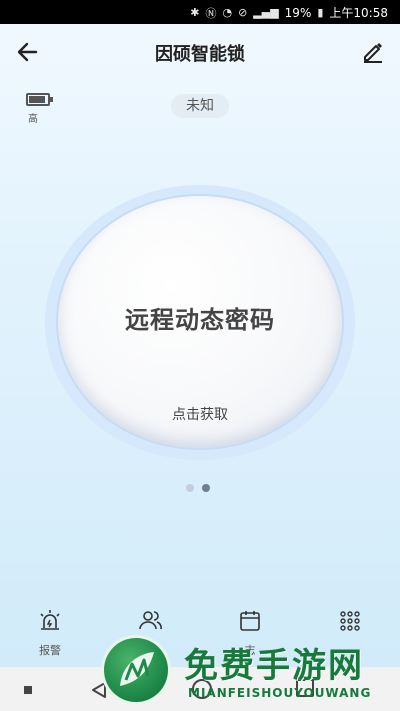 The image size is (400, 711). Describe the element at coordinates (250, 621) in the screenshot. I see `calendar-icon` at that location.